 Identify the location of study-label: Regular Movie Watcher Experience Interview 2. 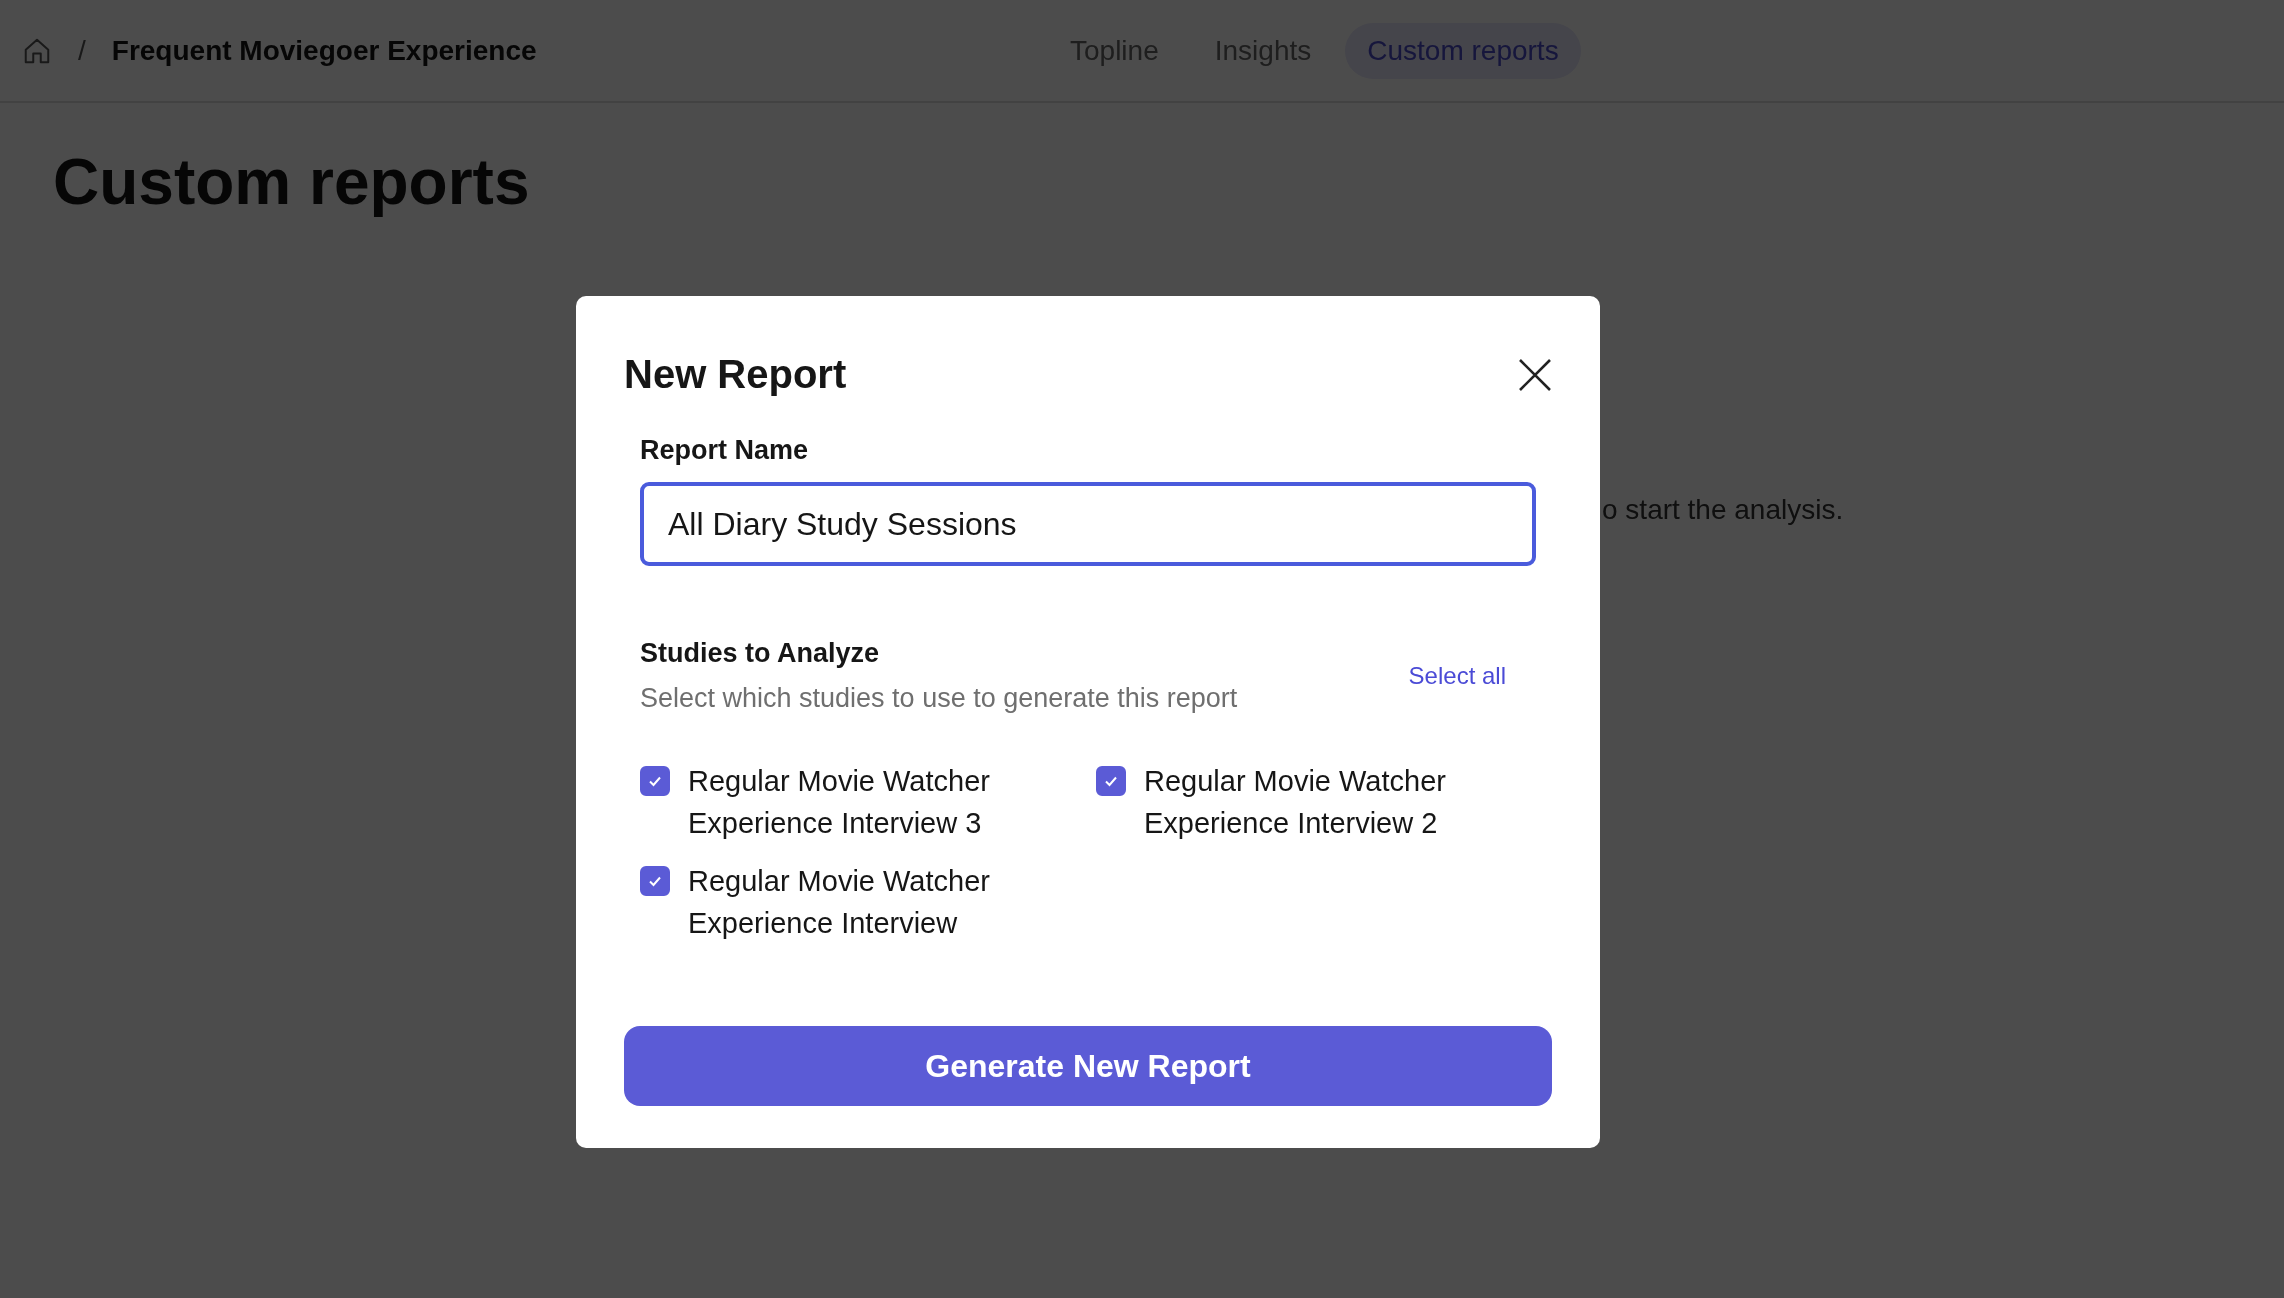
(1295, 802).